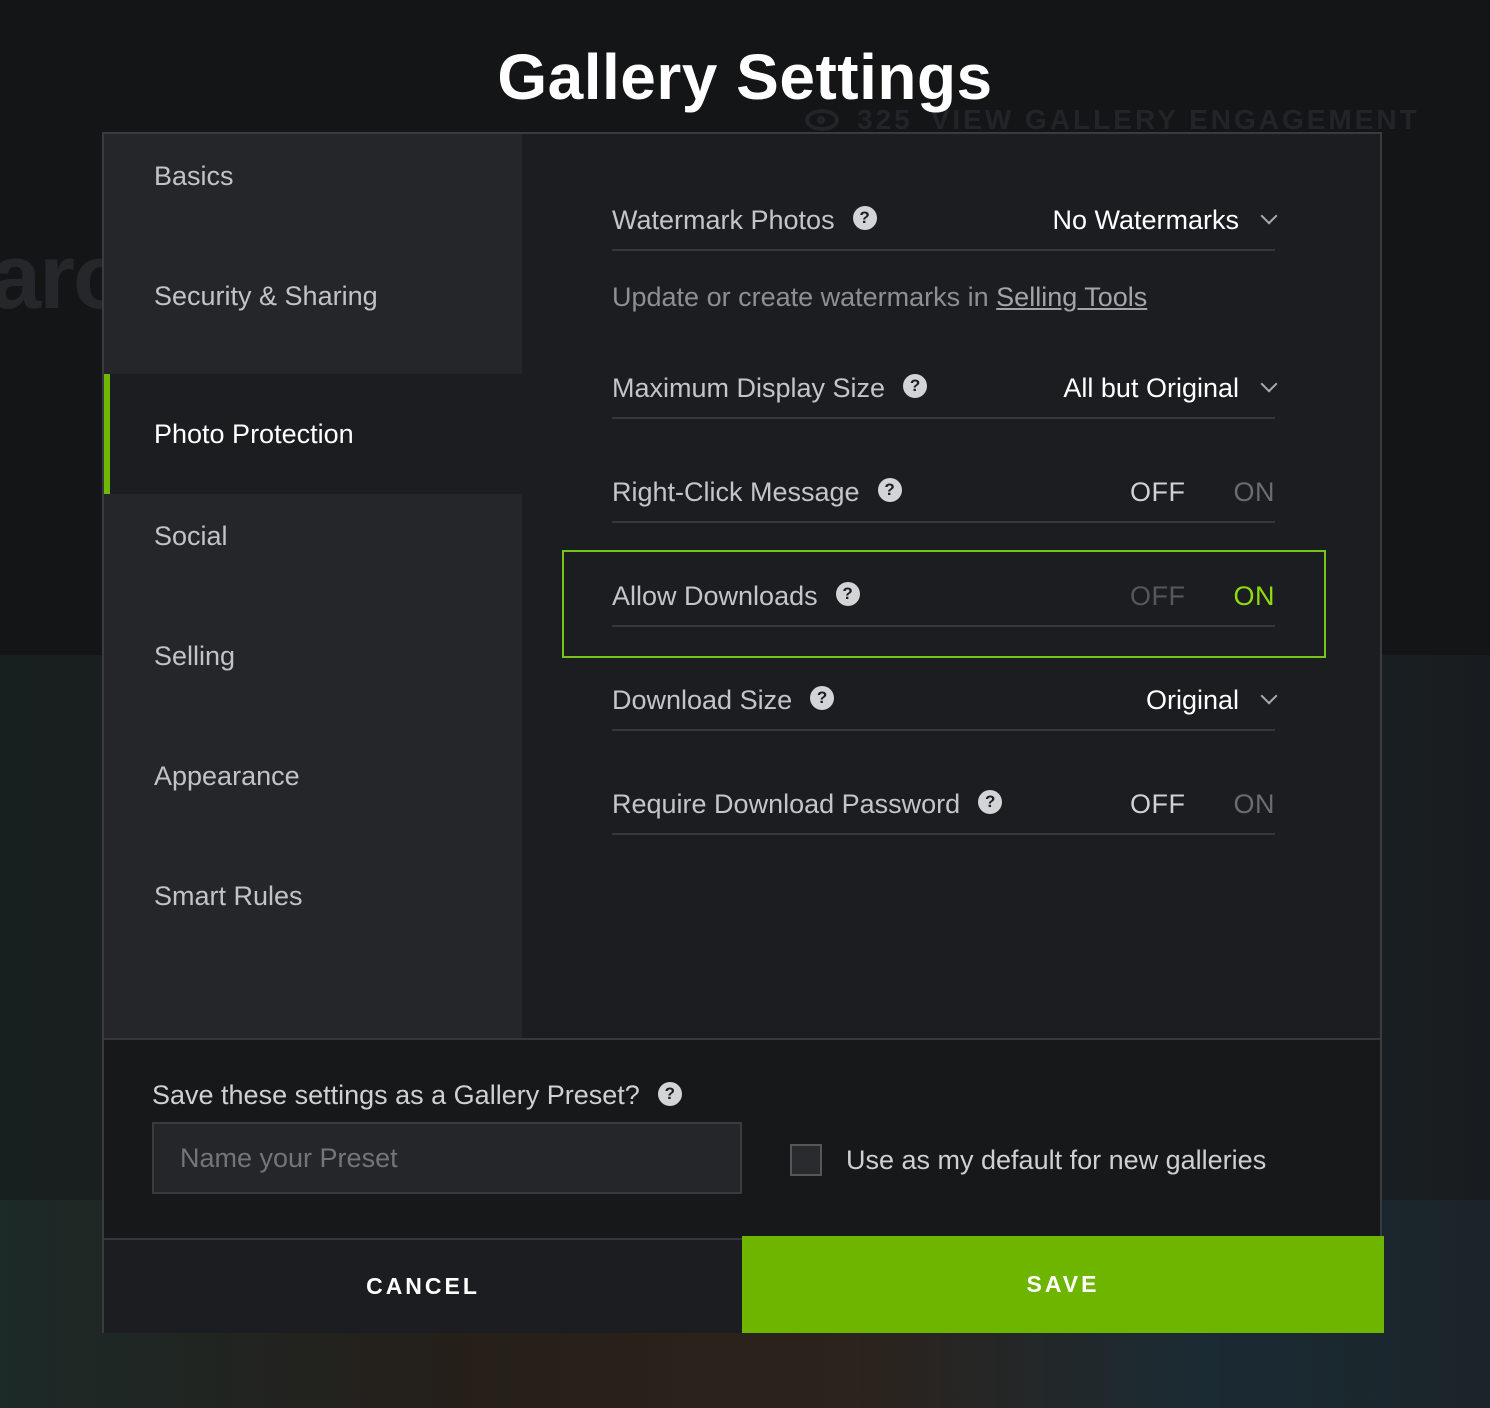  What do you see at coordinates (254, 433) in the screenshot?
I see `sidebar-item-label: Photo Protection` at bounding box center [254, 433].